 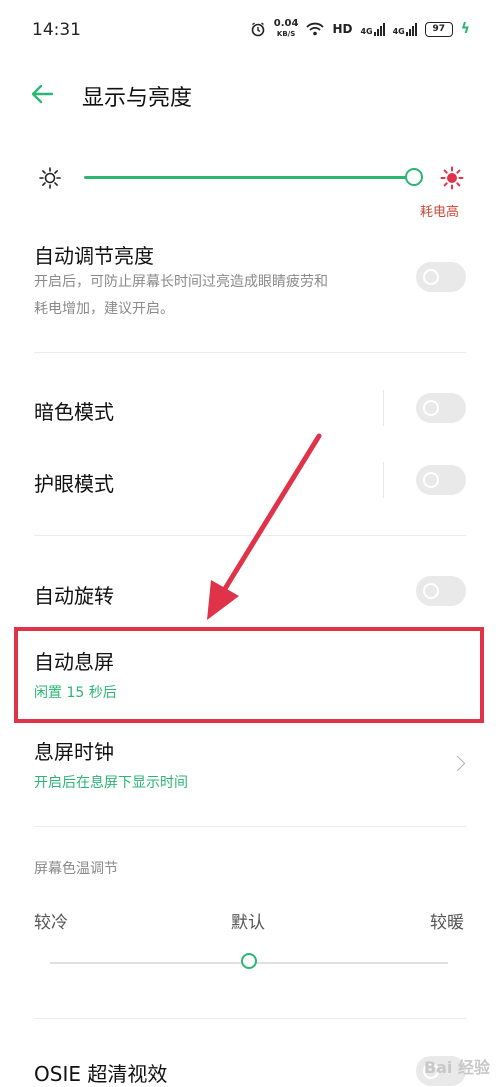 What do you see at coordinates (248, 923) in the screenshot?
I see `color-temp-default-label: 默认` at bounding box center [248, 923].